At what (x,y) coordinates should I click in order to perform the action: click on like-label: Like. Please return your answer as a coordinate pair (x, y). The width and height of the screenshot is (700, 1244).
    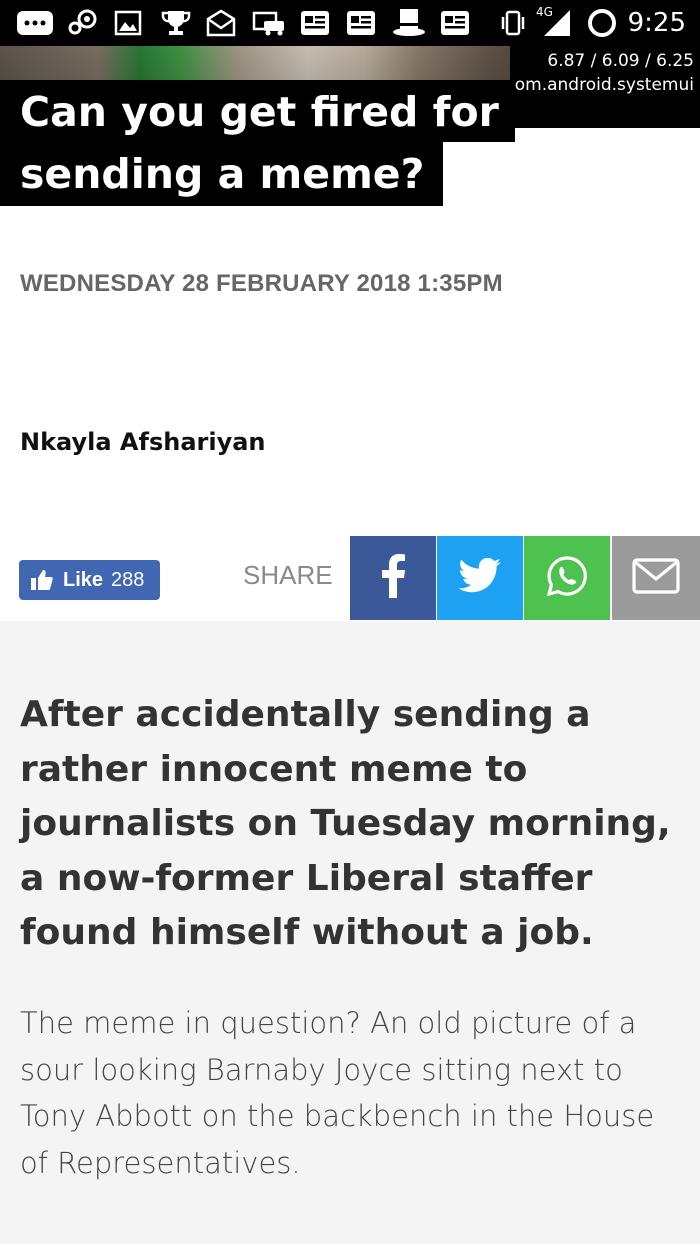
    Looking at the image, I should click on (83, 579).